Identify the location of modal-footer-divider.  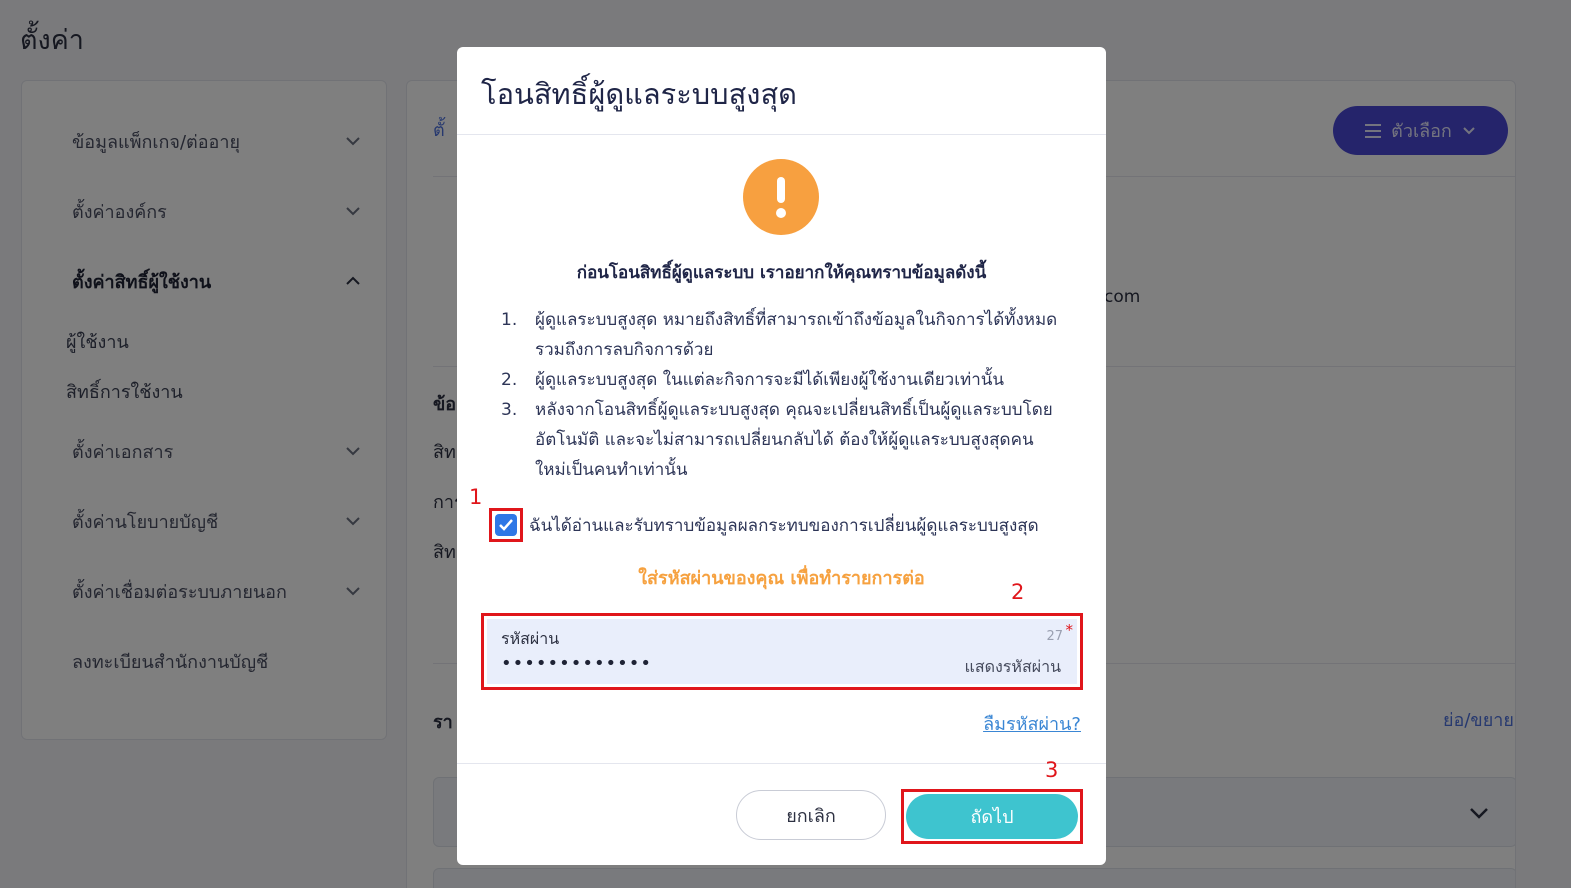
(781, 763).